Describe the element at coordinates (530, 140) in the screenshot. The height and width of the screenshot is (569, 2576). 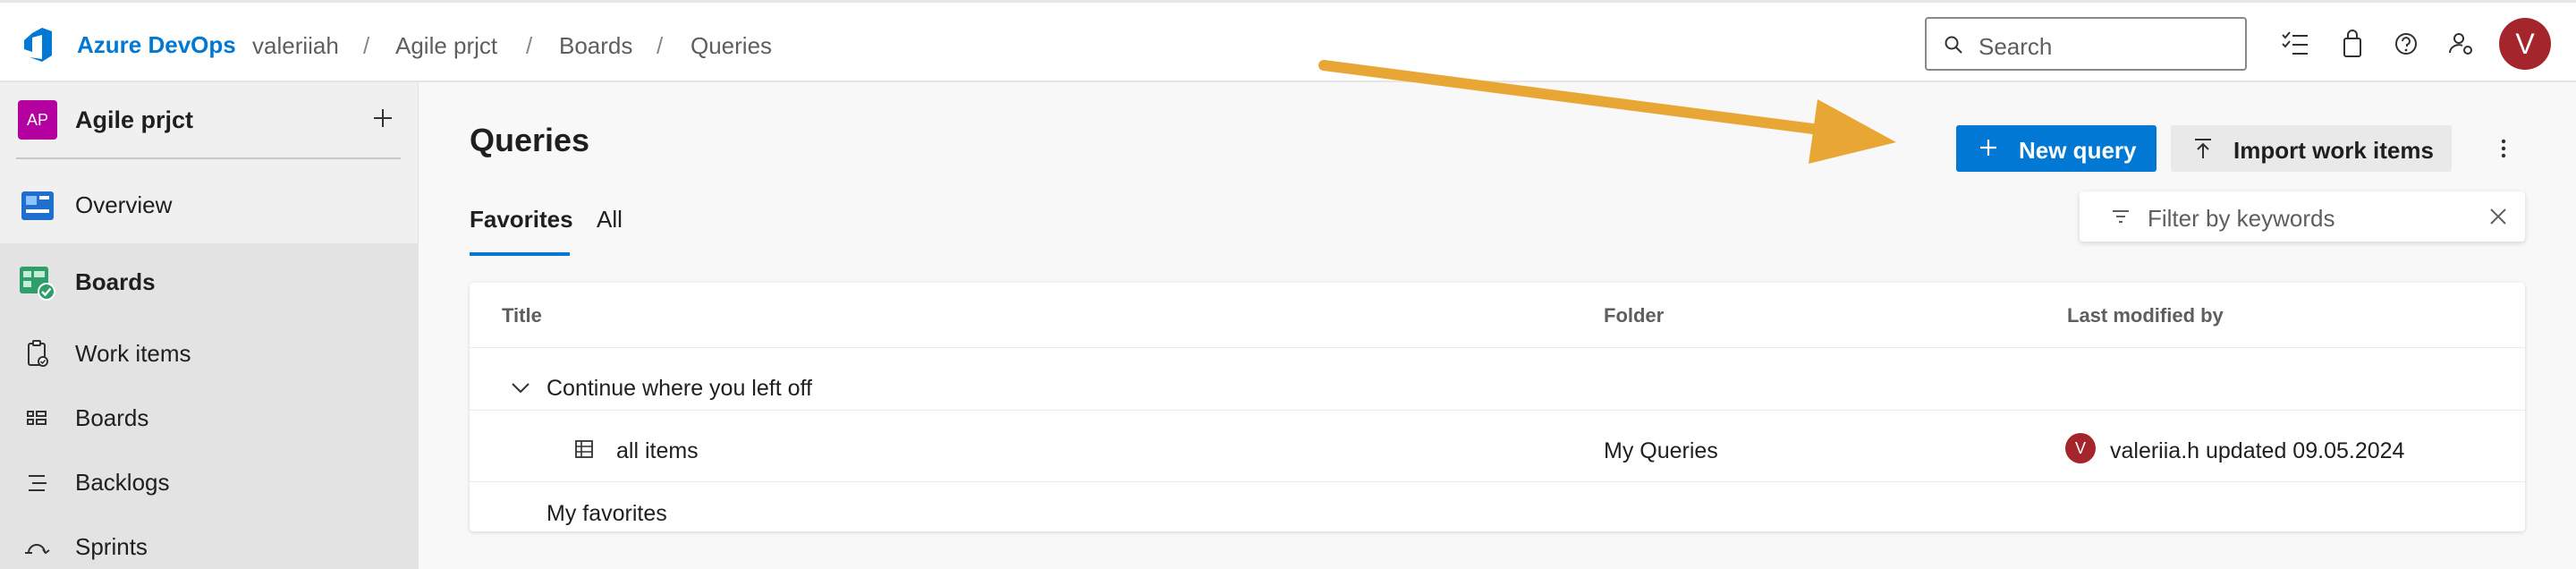
I see `page-title: Queries` at that location.